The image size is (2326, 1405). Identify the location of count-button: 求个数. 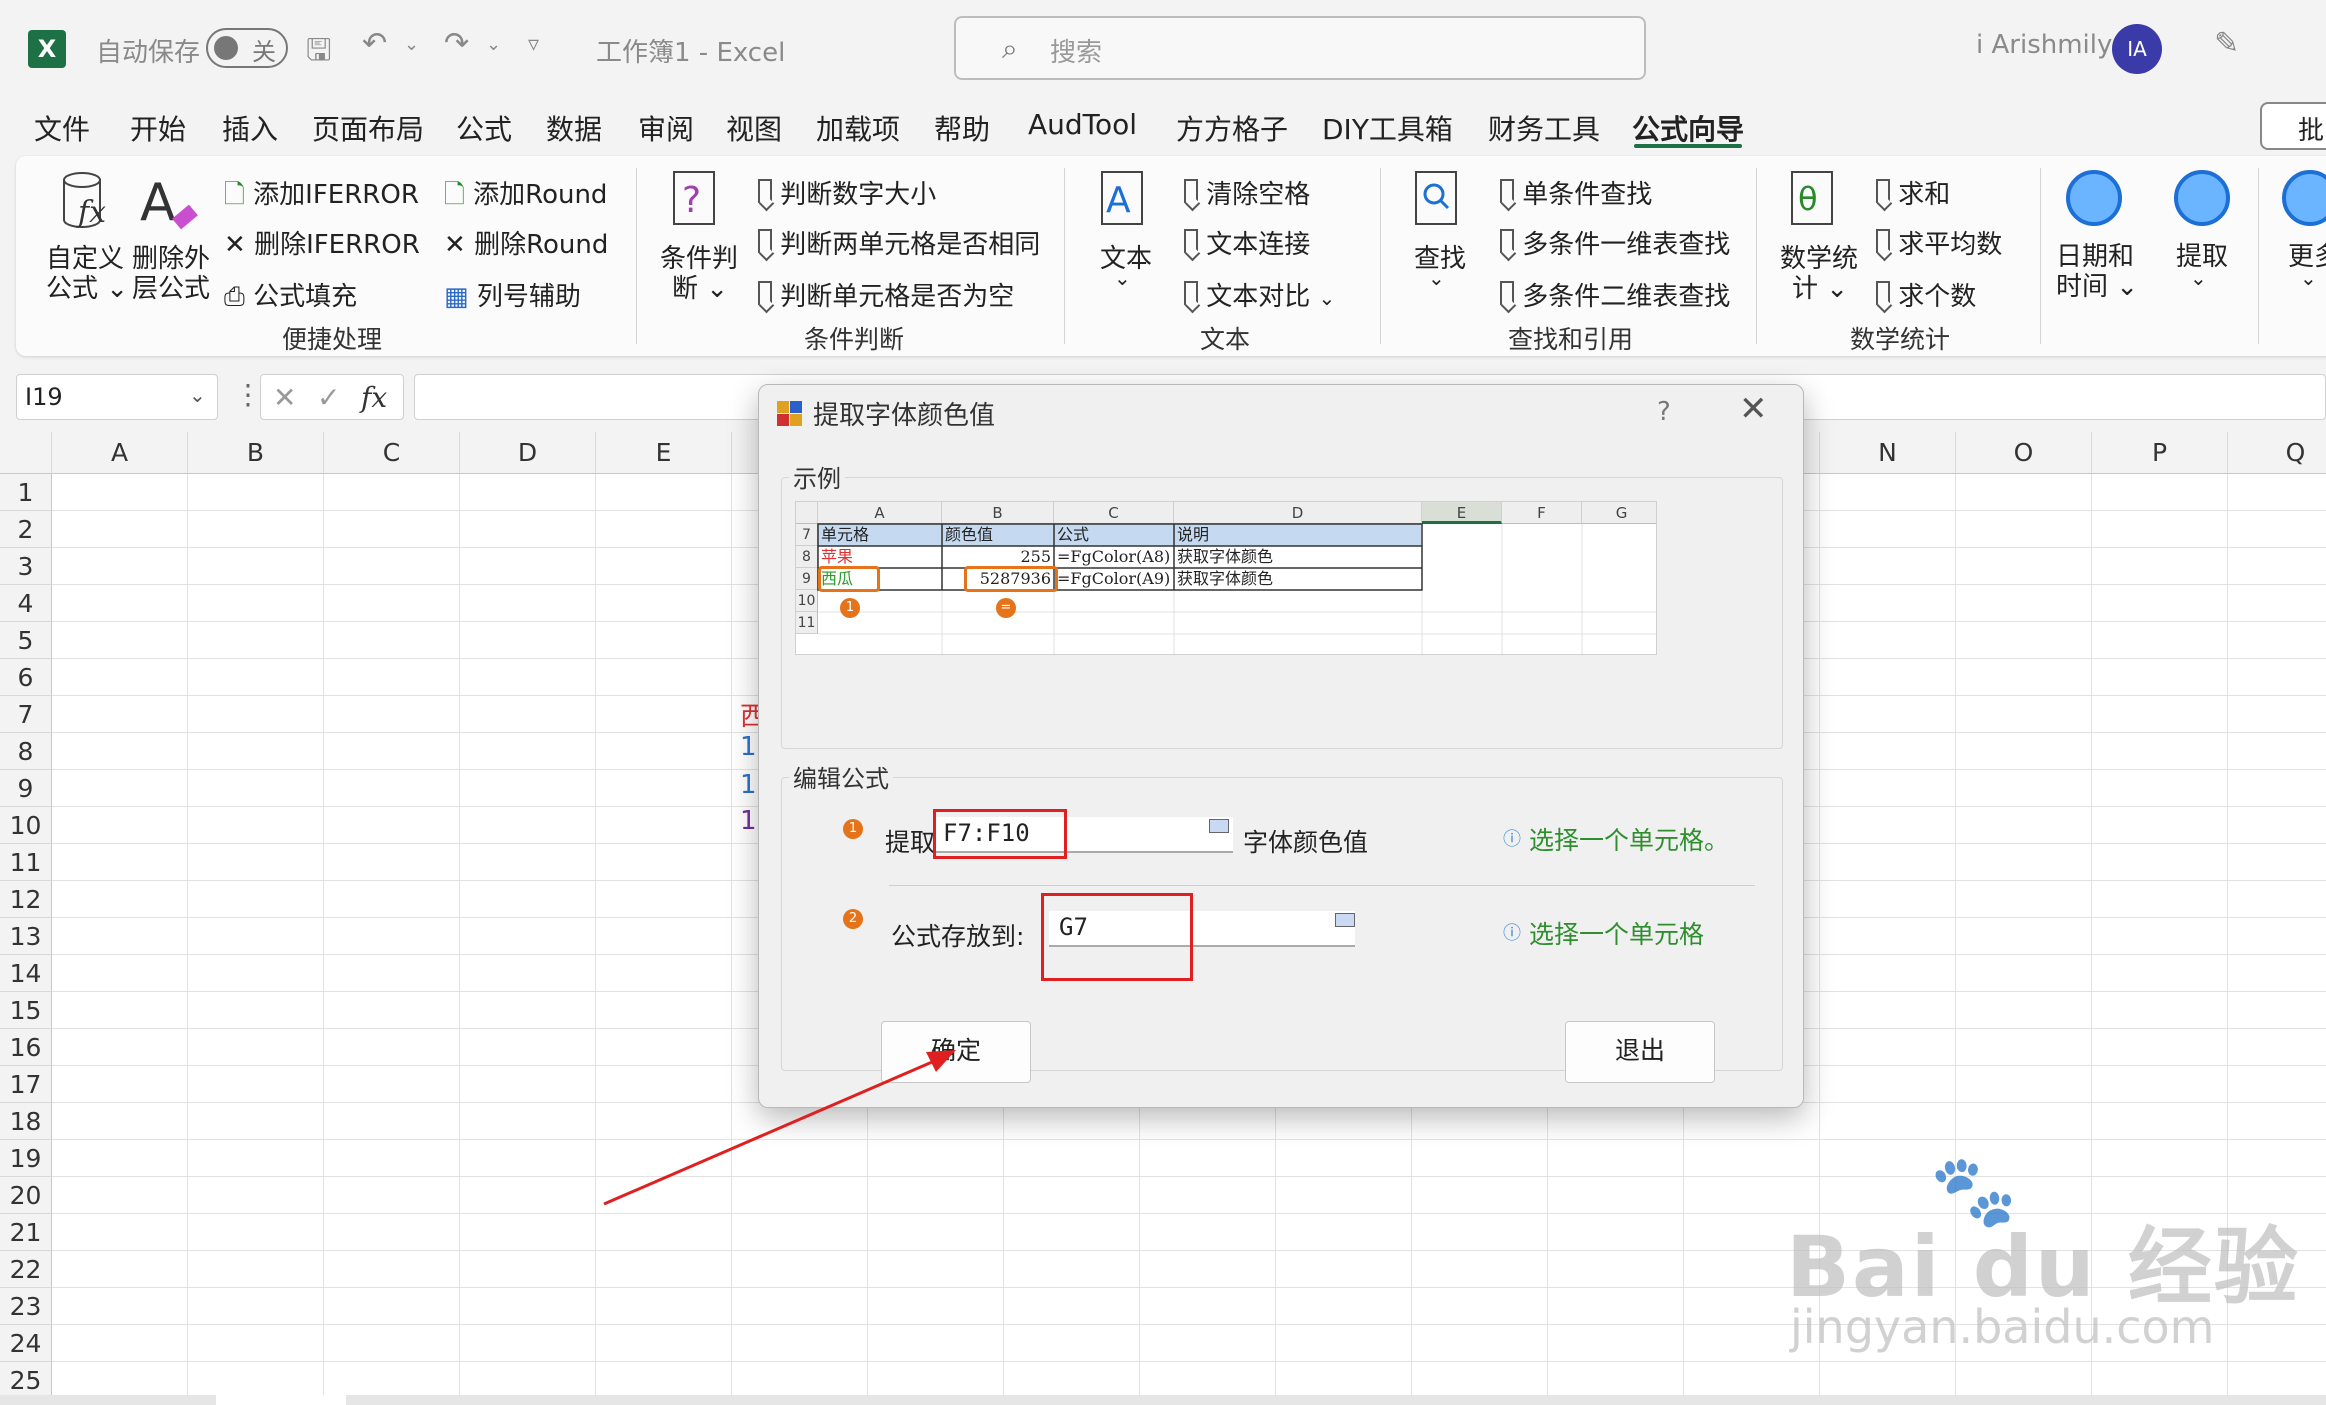
(1926, 294).